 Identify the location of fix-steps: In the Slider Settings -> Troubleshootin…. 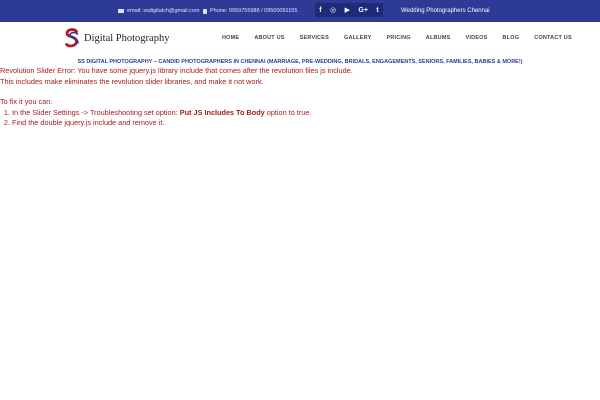
(300, 118).